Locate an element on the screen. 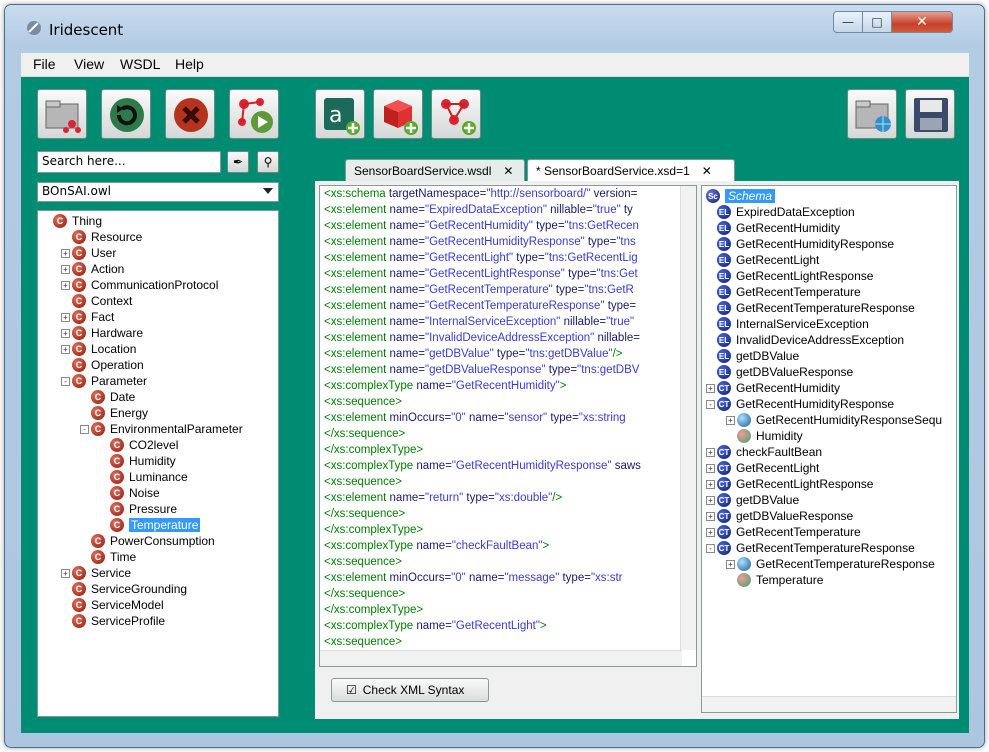 Image resolution: width=989 pixels, height=752 pixels. check-xml-syntax-button: ☑ Check XML Syntax is located at coordinates (410, 690).